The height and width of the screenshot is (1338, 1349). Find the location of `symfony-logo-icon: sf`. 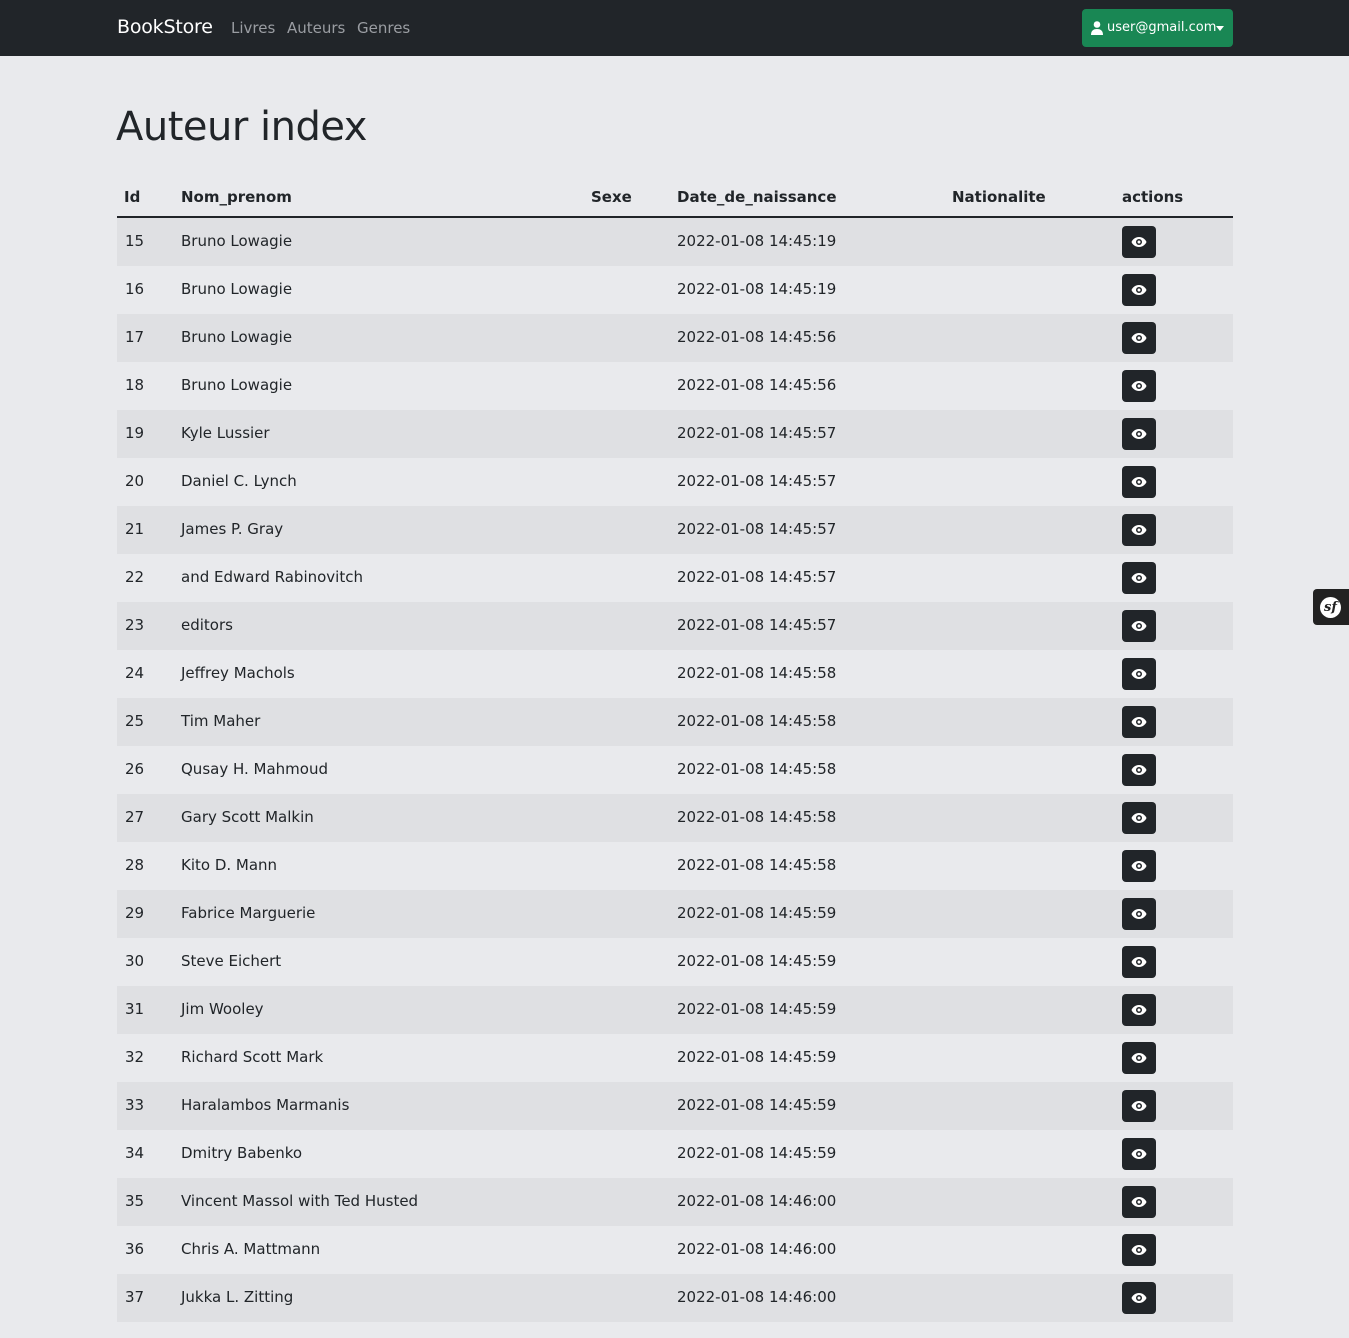

symfony-logo-icon: sf is located at coordinates (1330, 607).